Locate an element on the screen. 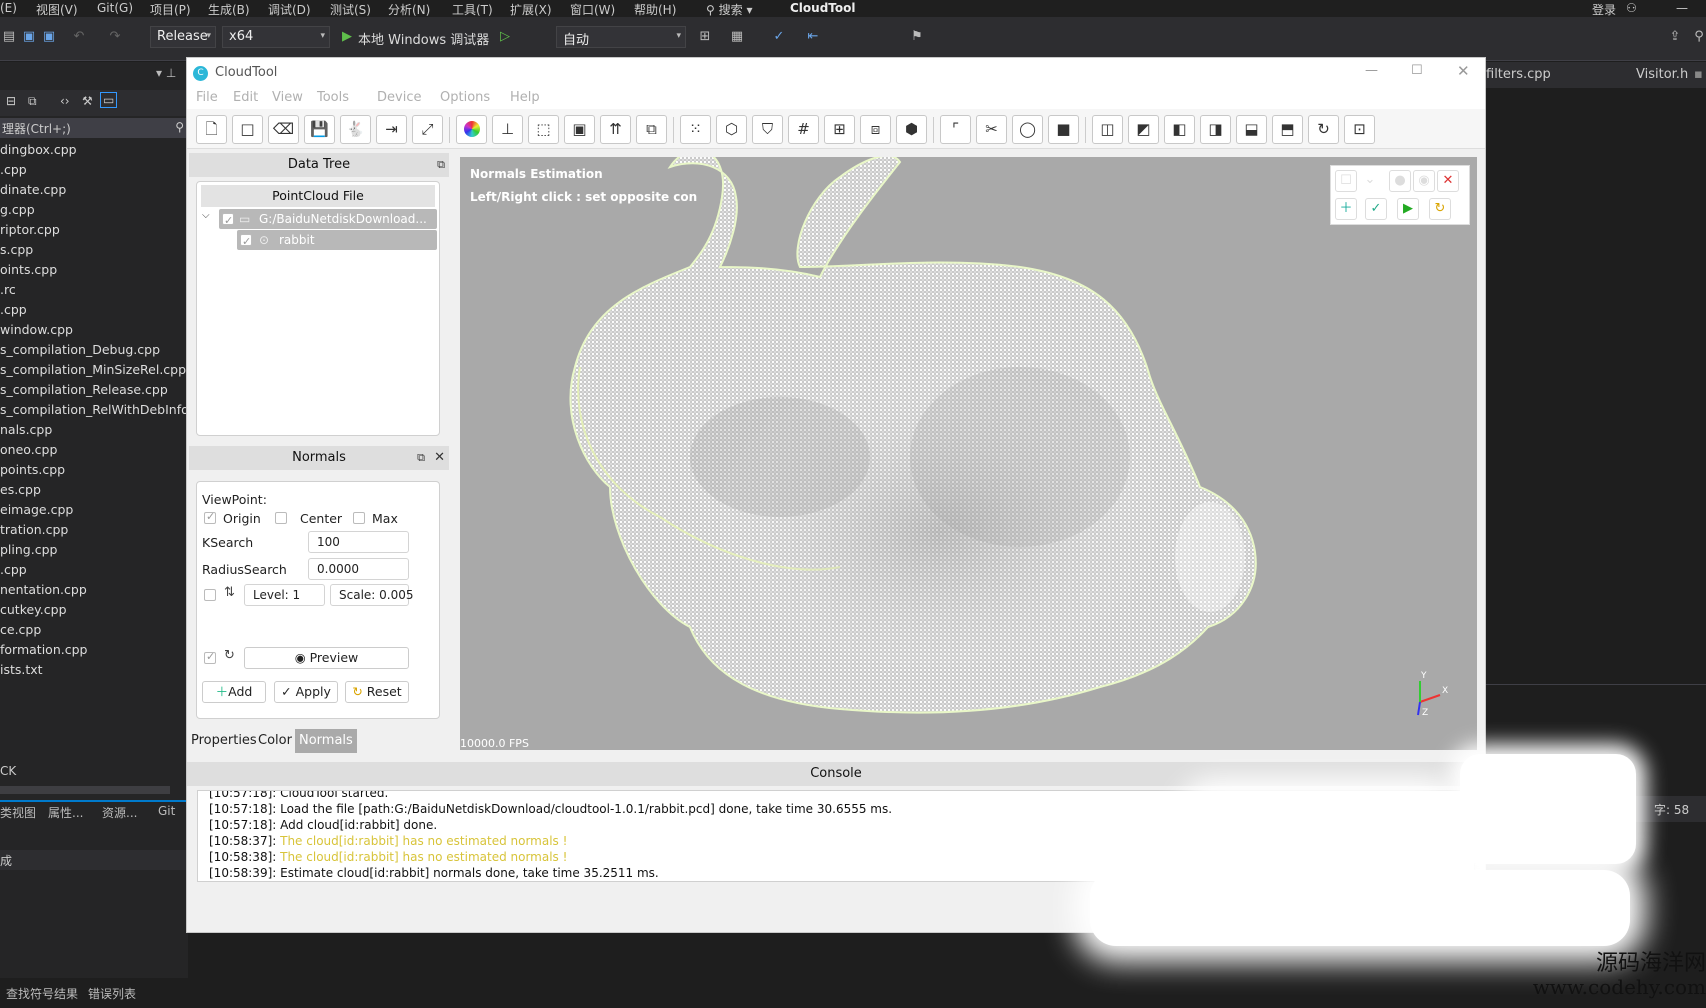 The height and width of the screenshot is (1008, 1706). preview-icon: ▭ is located at coordinates (109, 100).